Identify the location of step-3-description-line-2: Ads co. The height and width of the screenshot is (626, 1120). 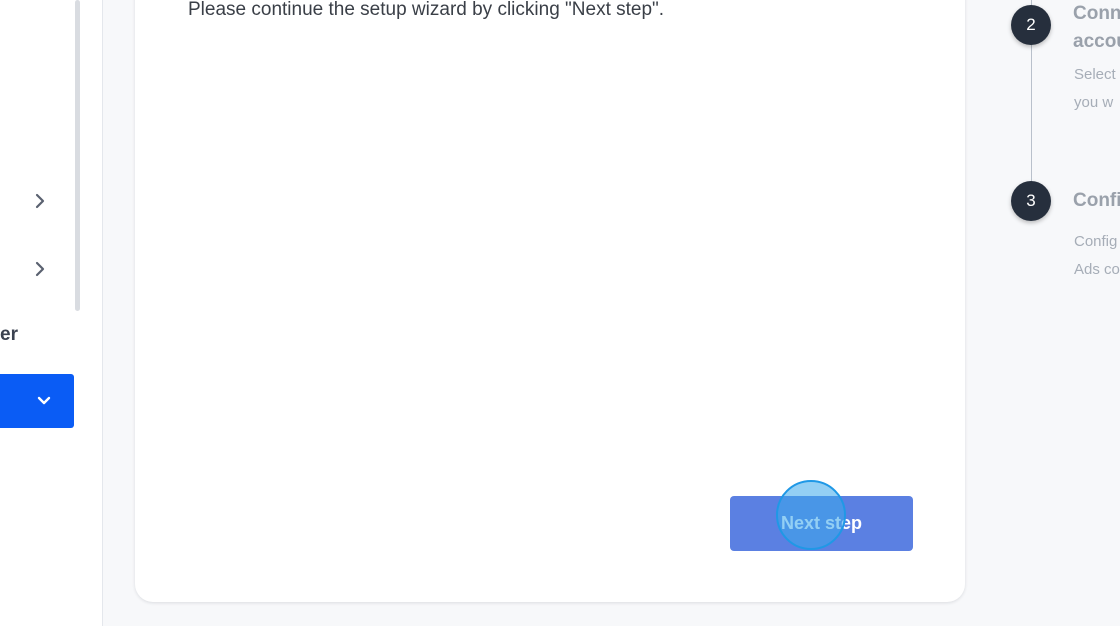
(1097, 269).